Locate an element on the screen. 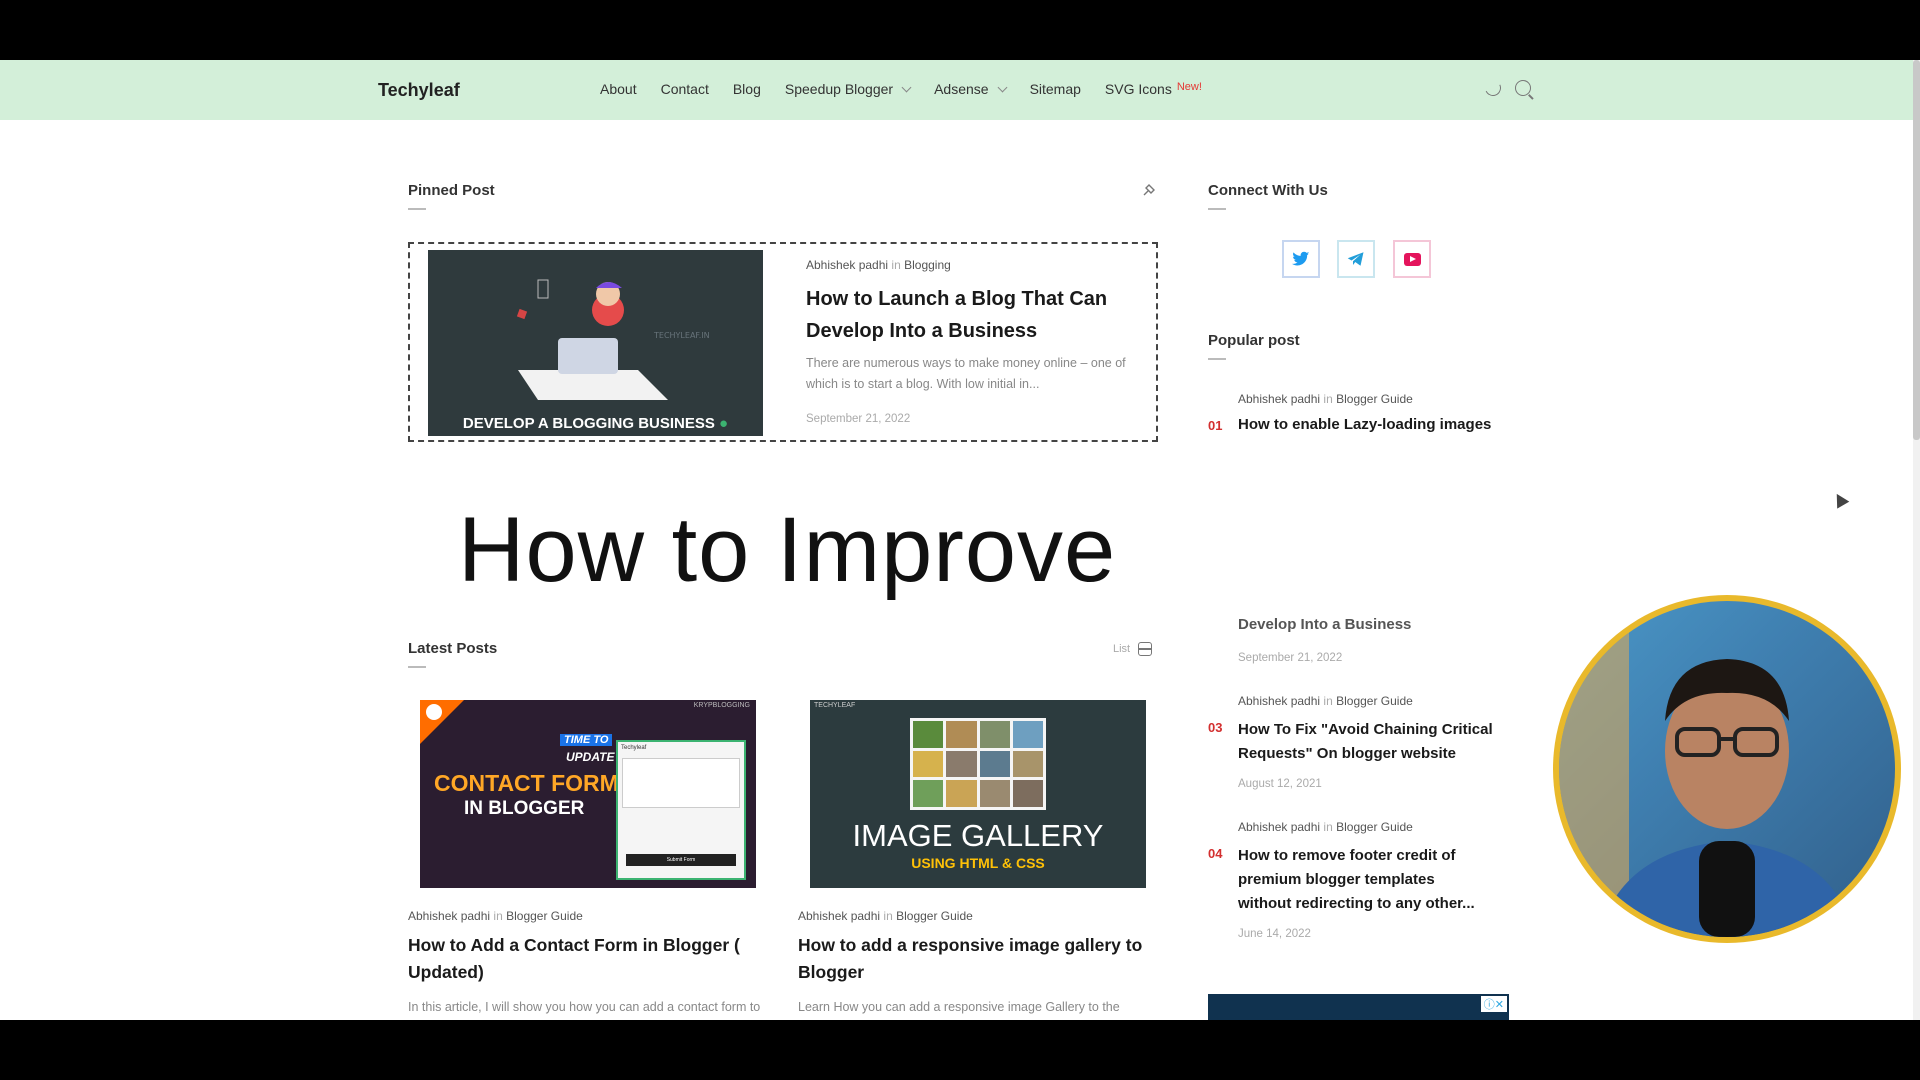  popular-section-title: Popular post is located at coordinates (1254, 346).